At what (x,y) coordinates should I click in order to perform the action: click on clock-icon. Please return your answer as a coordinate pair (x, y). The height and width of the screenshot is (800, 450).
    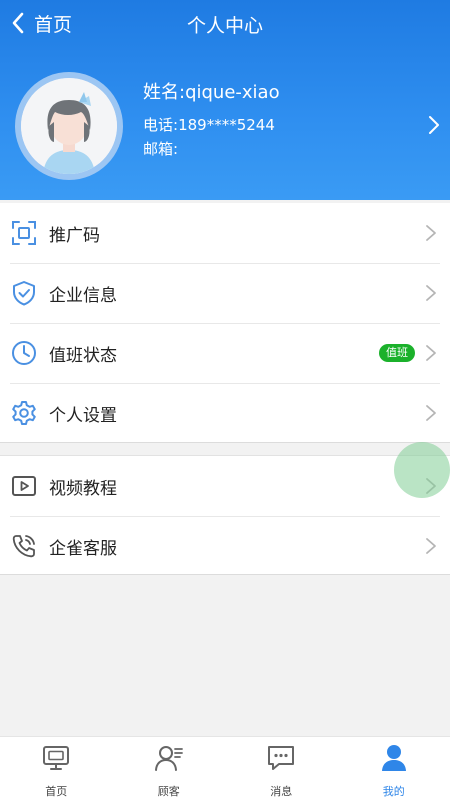
    Looking at the image, I should click on (24, 353).